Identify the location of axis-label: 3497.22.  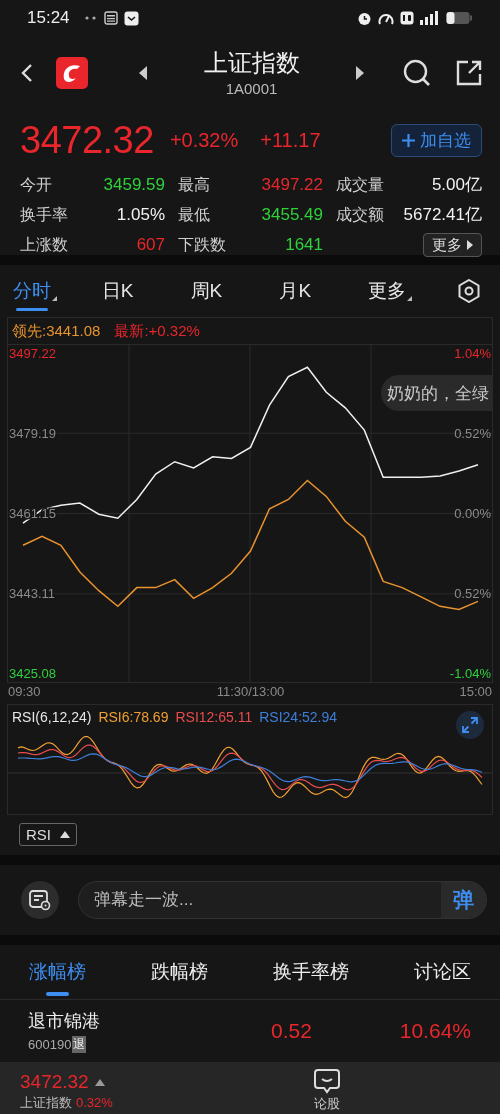
(32, 353).